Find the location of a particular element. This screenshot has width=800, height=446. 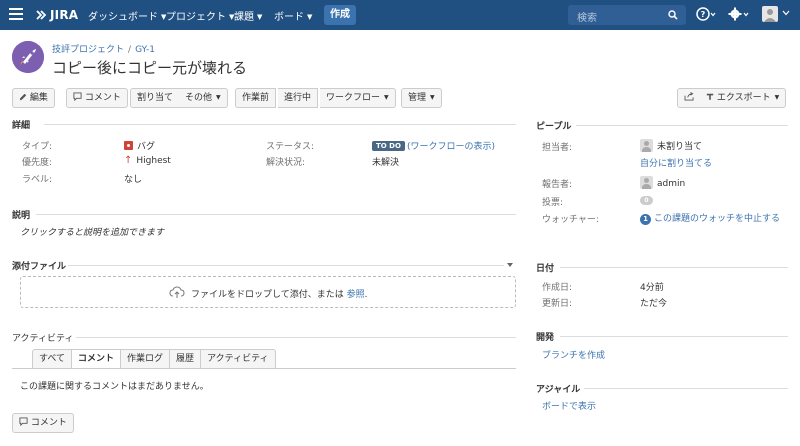

comment-button: コメント is located at coordinates (97, 98).